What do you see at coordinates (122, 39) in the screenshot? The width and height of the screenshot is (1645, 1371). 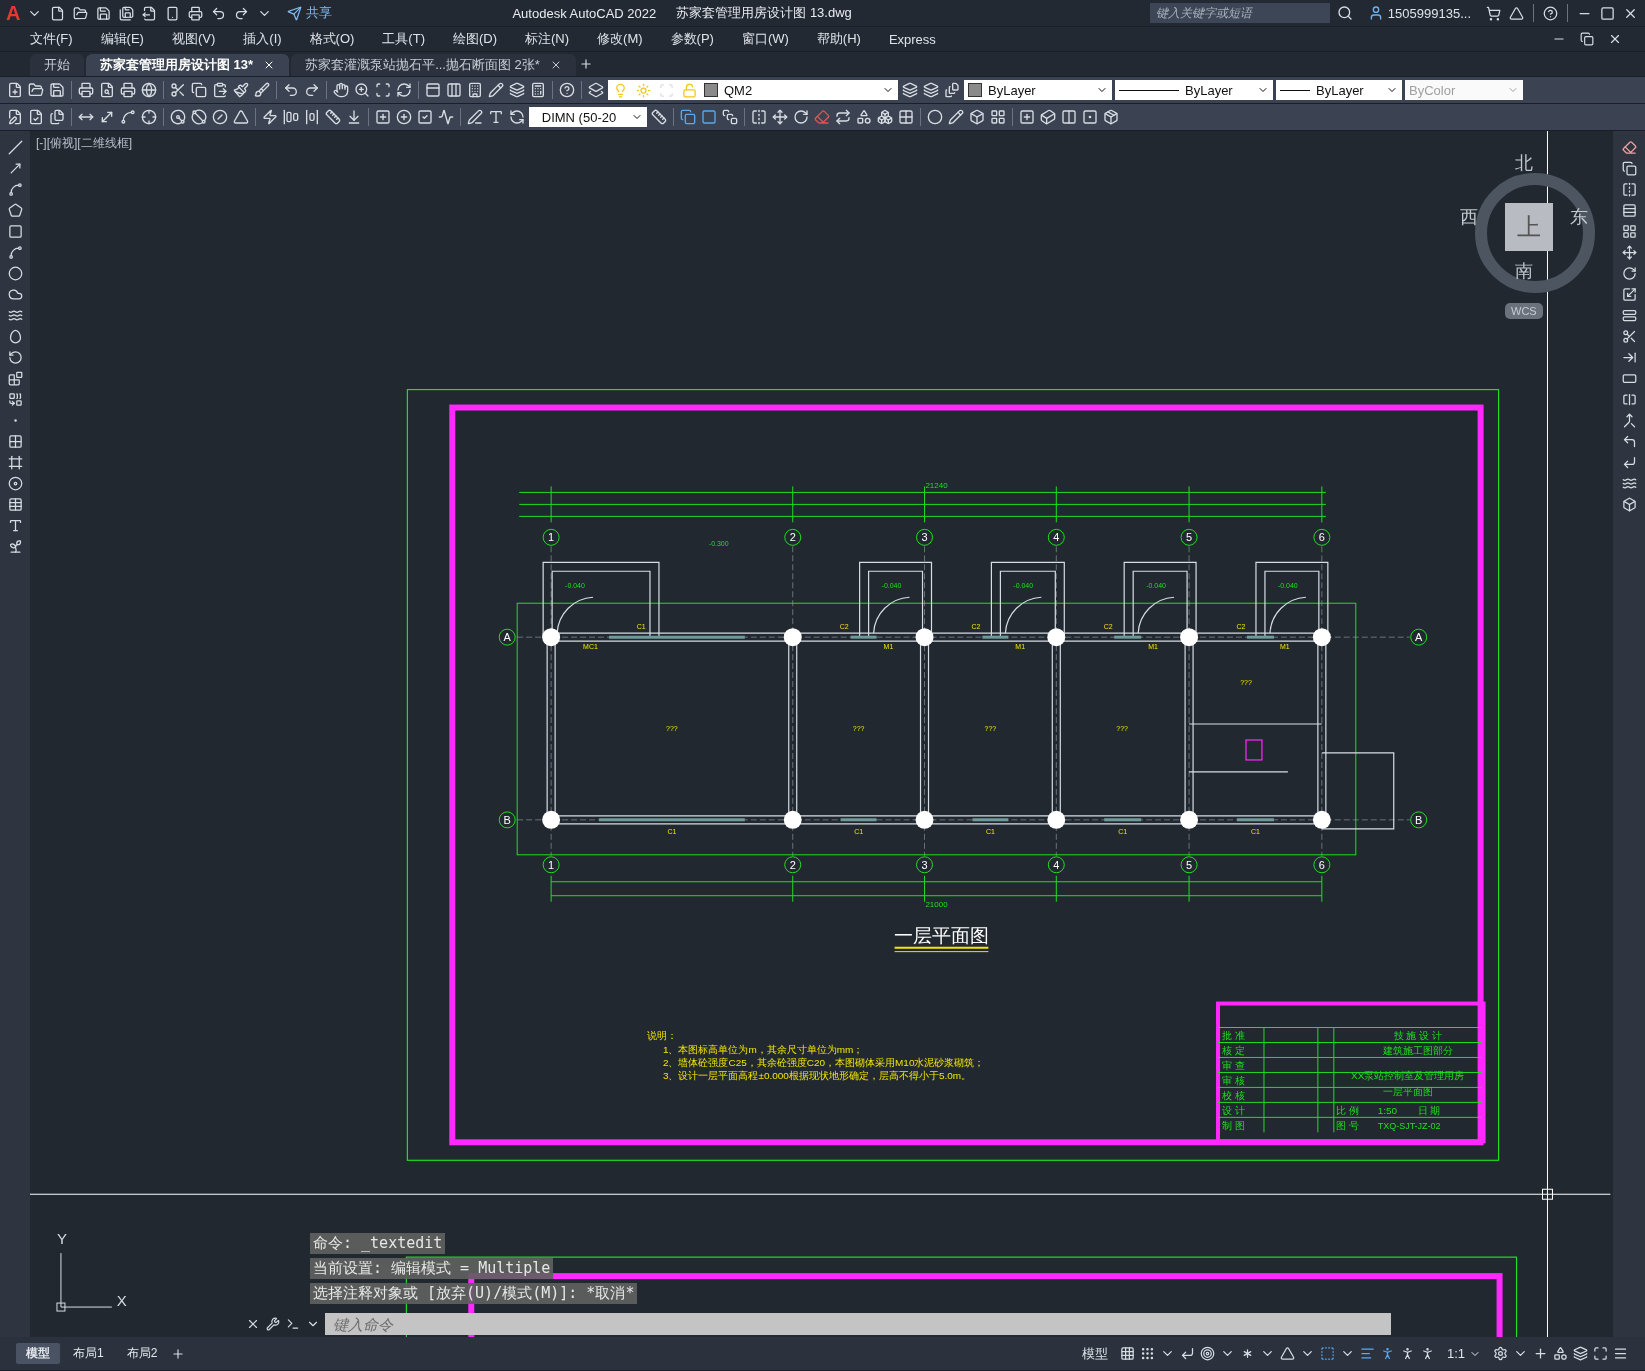 I see `menu-item: 编辑(E)` at bounding box center [122, 39].